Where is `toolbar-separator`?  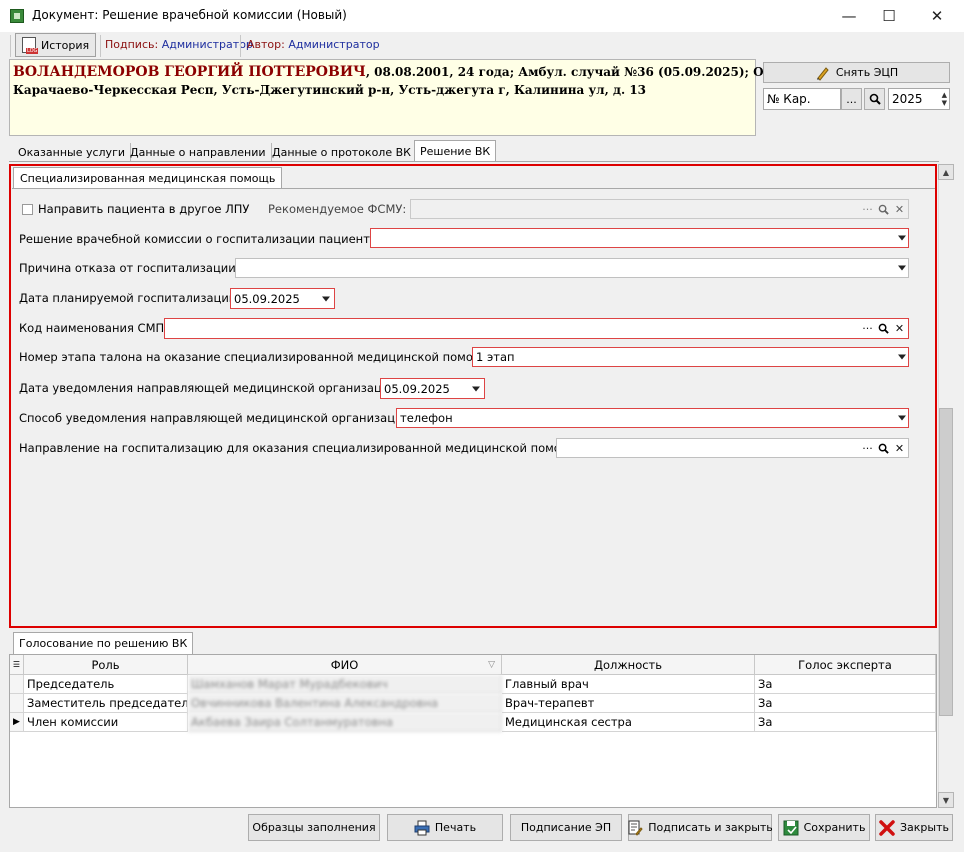 toolbar-separator is located at coordinates (100, 46).